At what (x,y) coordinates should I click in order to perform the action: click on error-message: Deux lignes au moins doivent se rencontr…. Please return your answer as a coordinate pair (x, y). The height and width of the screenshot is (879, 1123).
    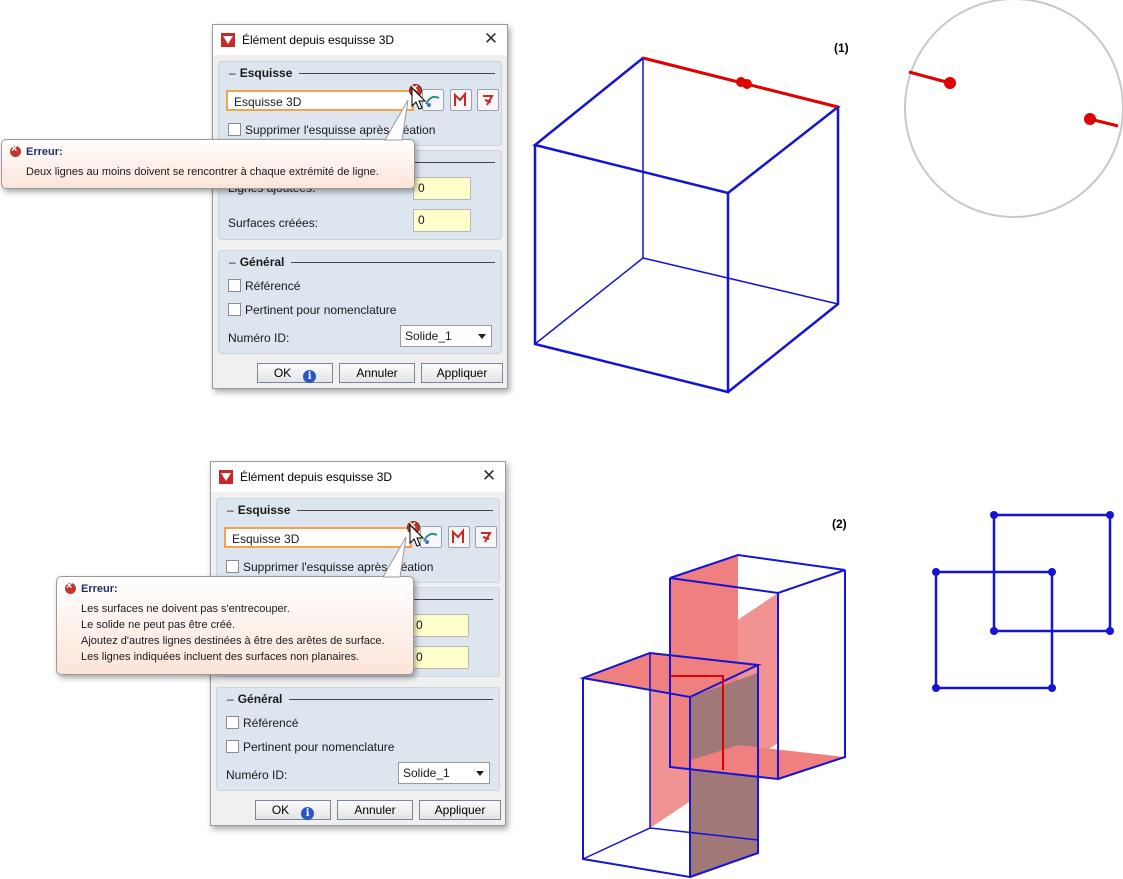
    Looking at the image, I should click on (202, 172).